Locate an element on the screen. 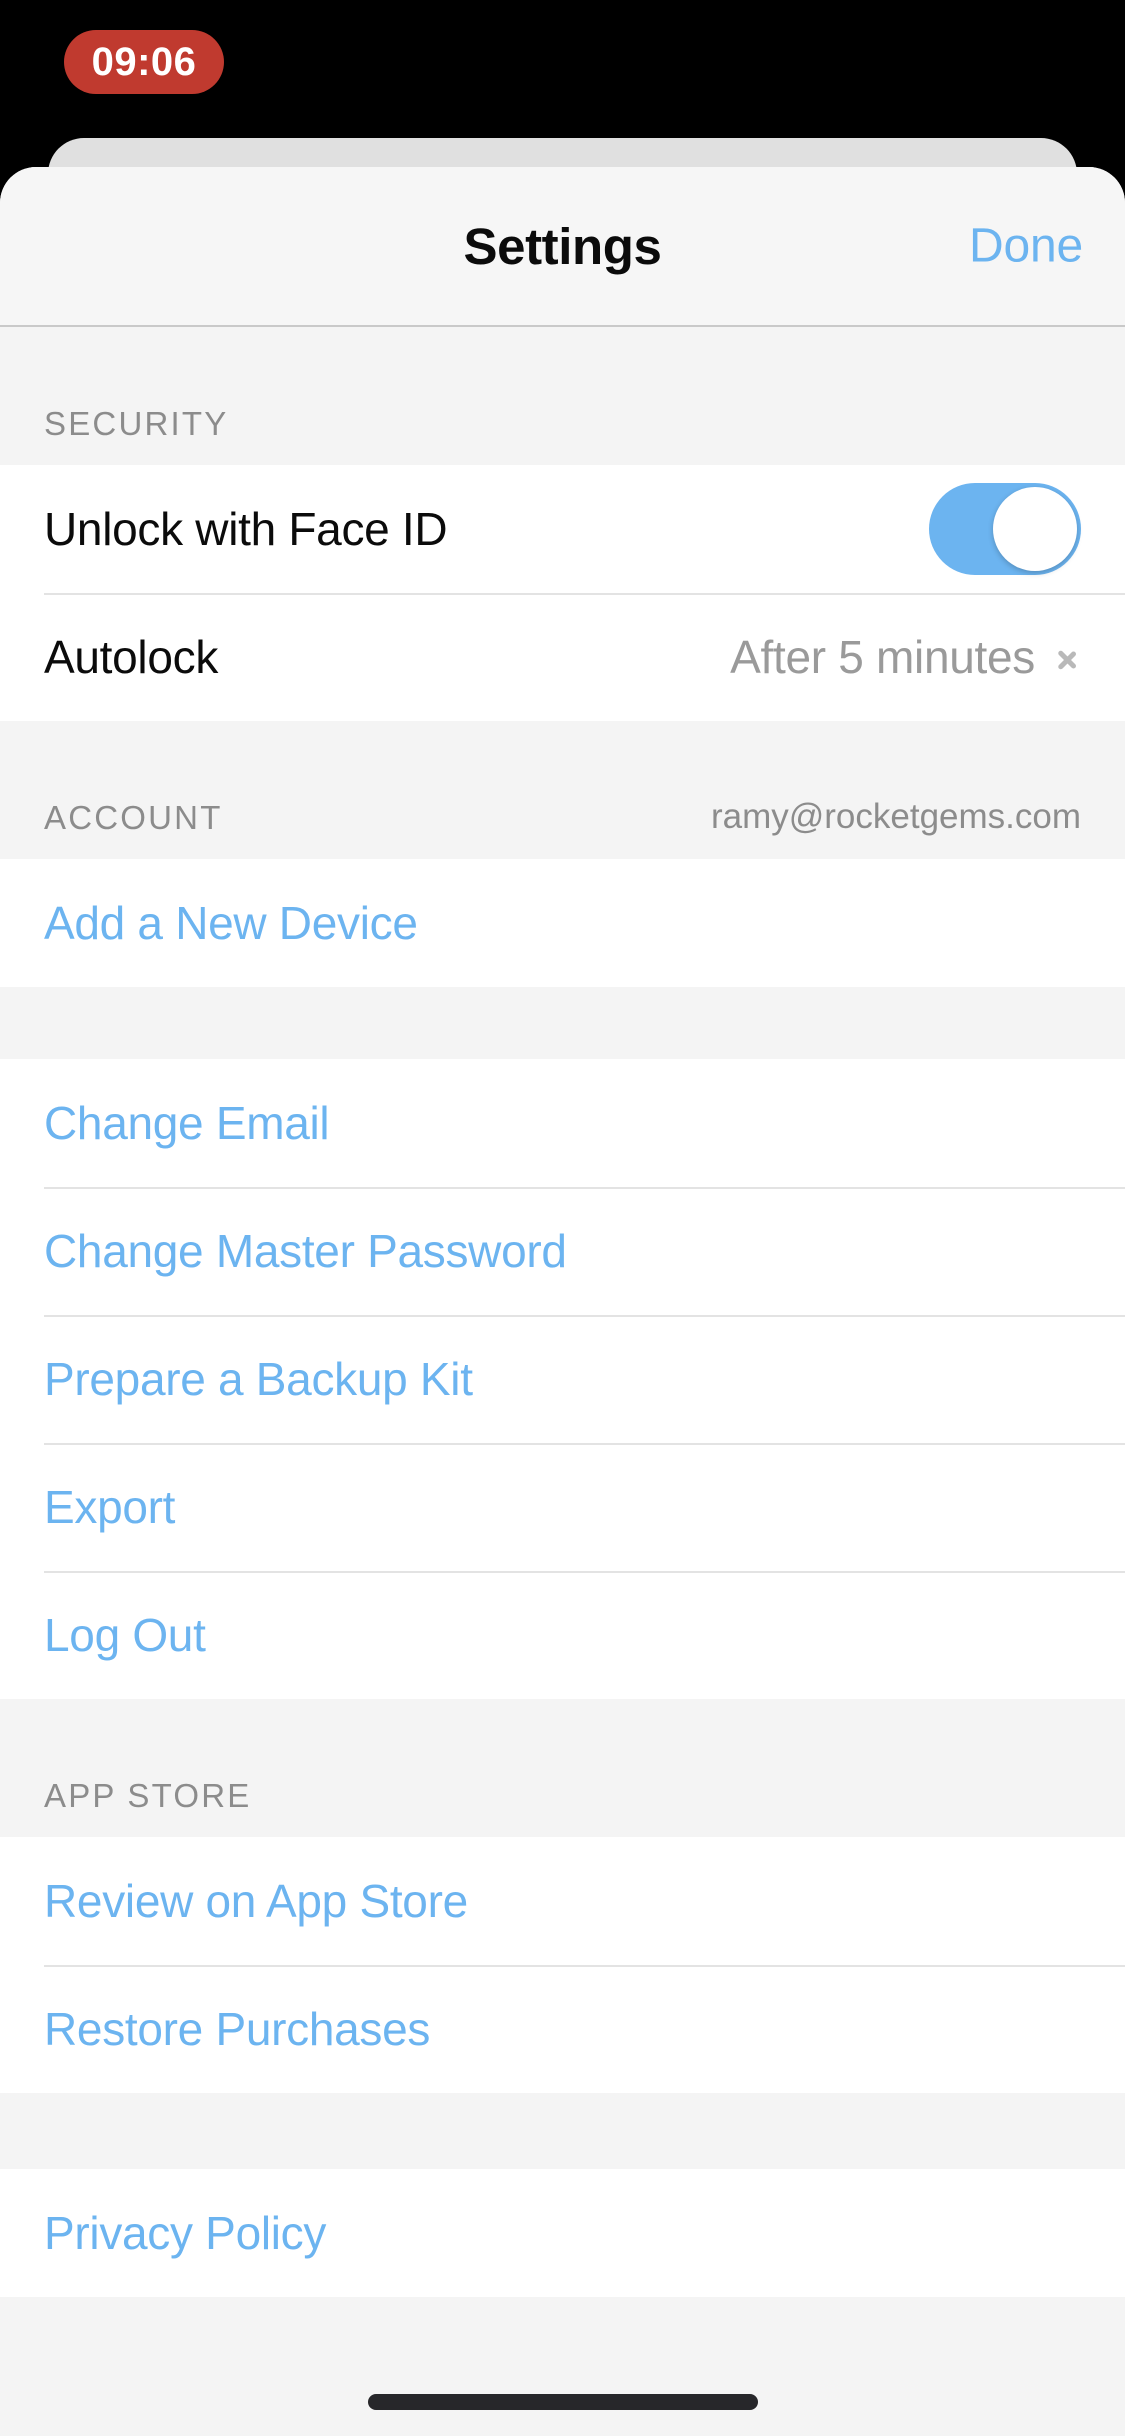 Image resolution: width=1125 pixels, height=2436 pixels. row-label-add-device: Add a New Device is located at coordinates (231, 923).